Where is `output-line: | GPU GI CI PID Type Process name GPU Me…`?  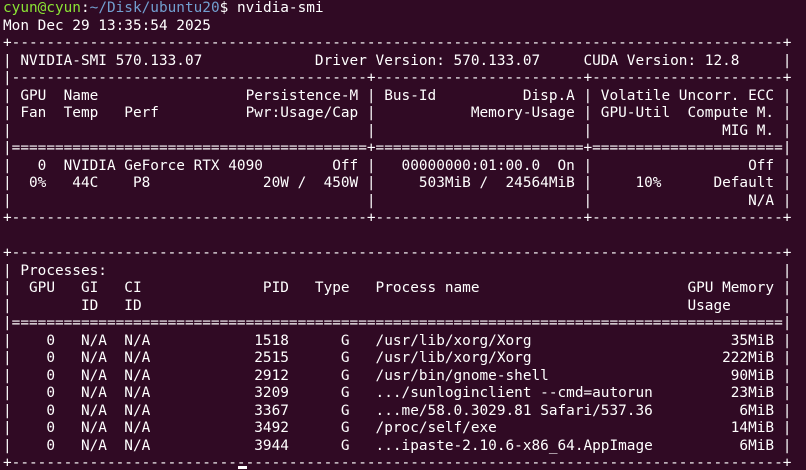
output-line: | GPU GI CI PID Type Process name GPU Me… is located at coordinates (397, 288).